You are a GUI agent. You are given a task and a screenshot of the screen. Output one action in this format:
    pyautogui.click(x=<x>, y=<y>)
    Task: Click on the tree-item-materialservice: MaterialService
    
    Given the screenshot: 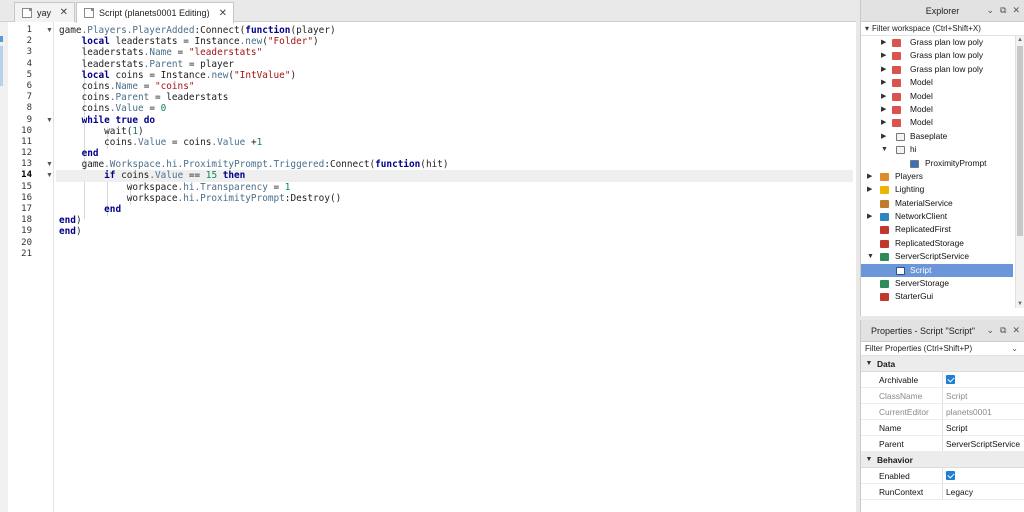 What is the action you would take?
    pyautogui.click(x=937, y=203)
    